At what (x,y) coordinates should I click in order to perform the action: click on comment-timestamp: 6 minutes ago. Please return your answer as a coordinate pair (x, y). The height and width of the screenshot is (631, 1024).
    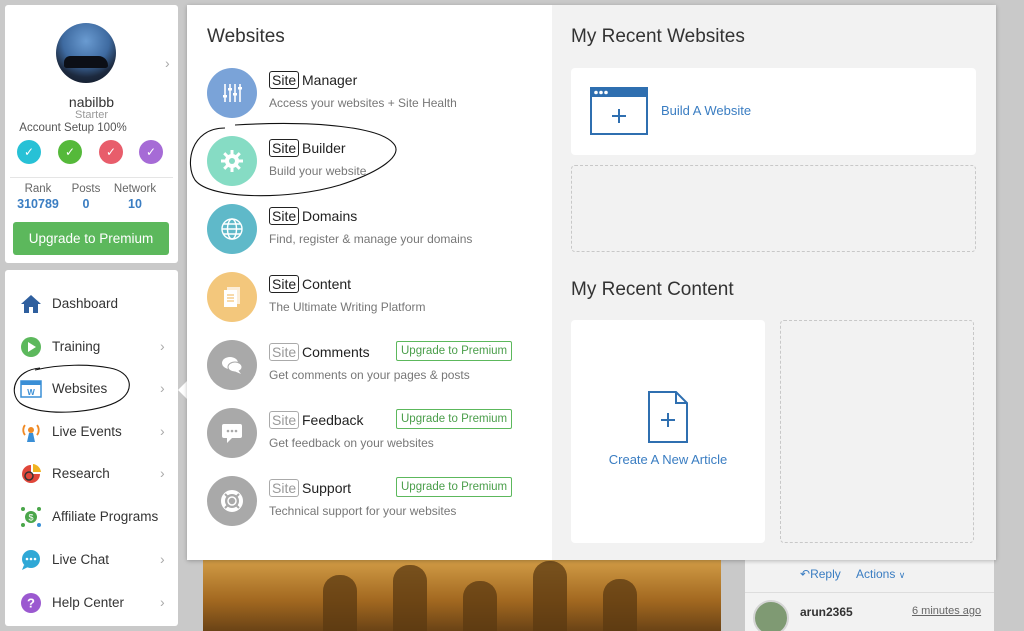
    Looking at the image, I should click on (946, 611).